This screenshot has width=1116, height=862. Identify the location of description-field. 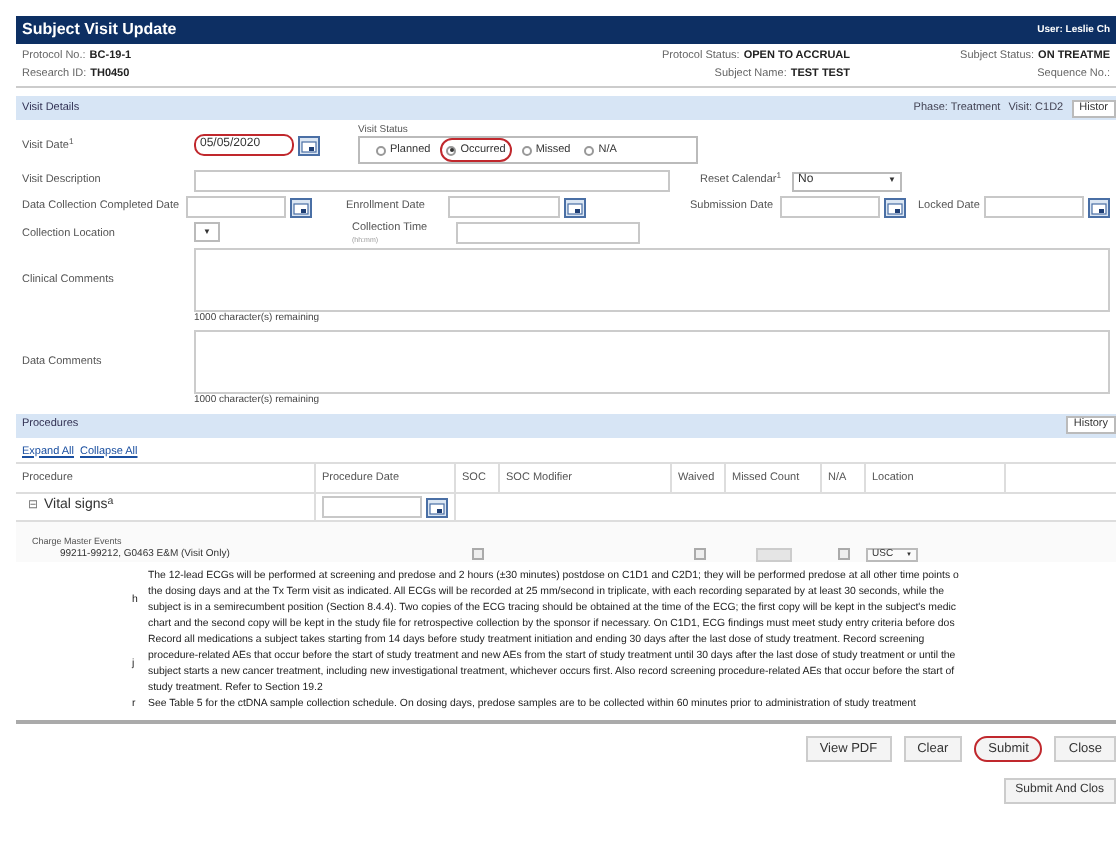
(432, 181).